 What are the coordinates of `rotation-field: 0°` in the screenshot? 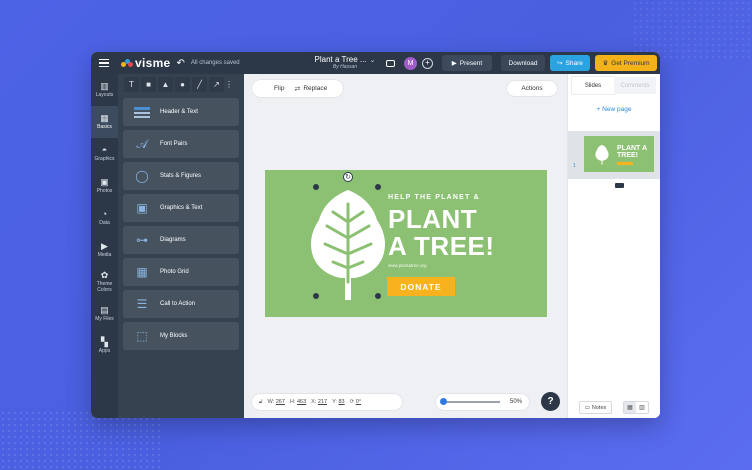 It's located at (358, 402).